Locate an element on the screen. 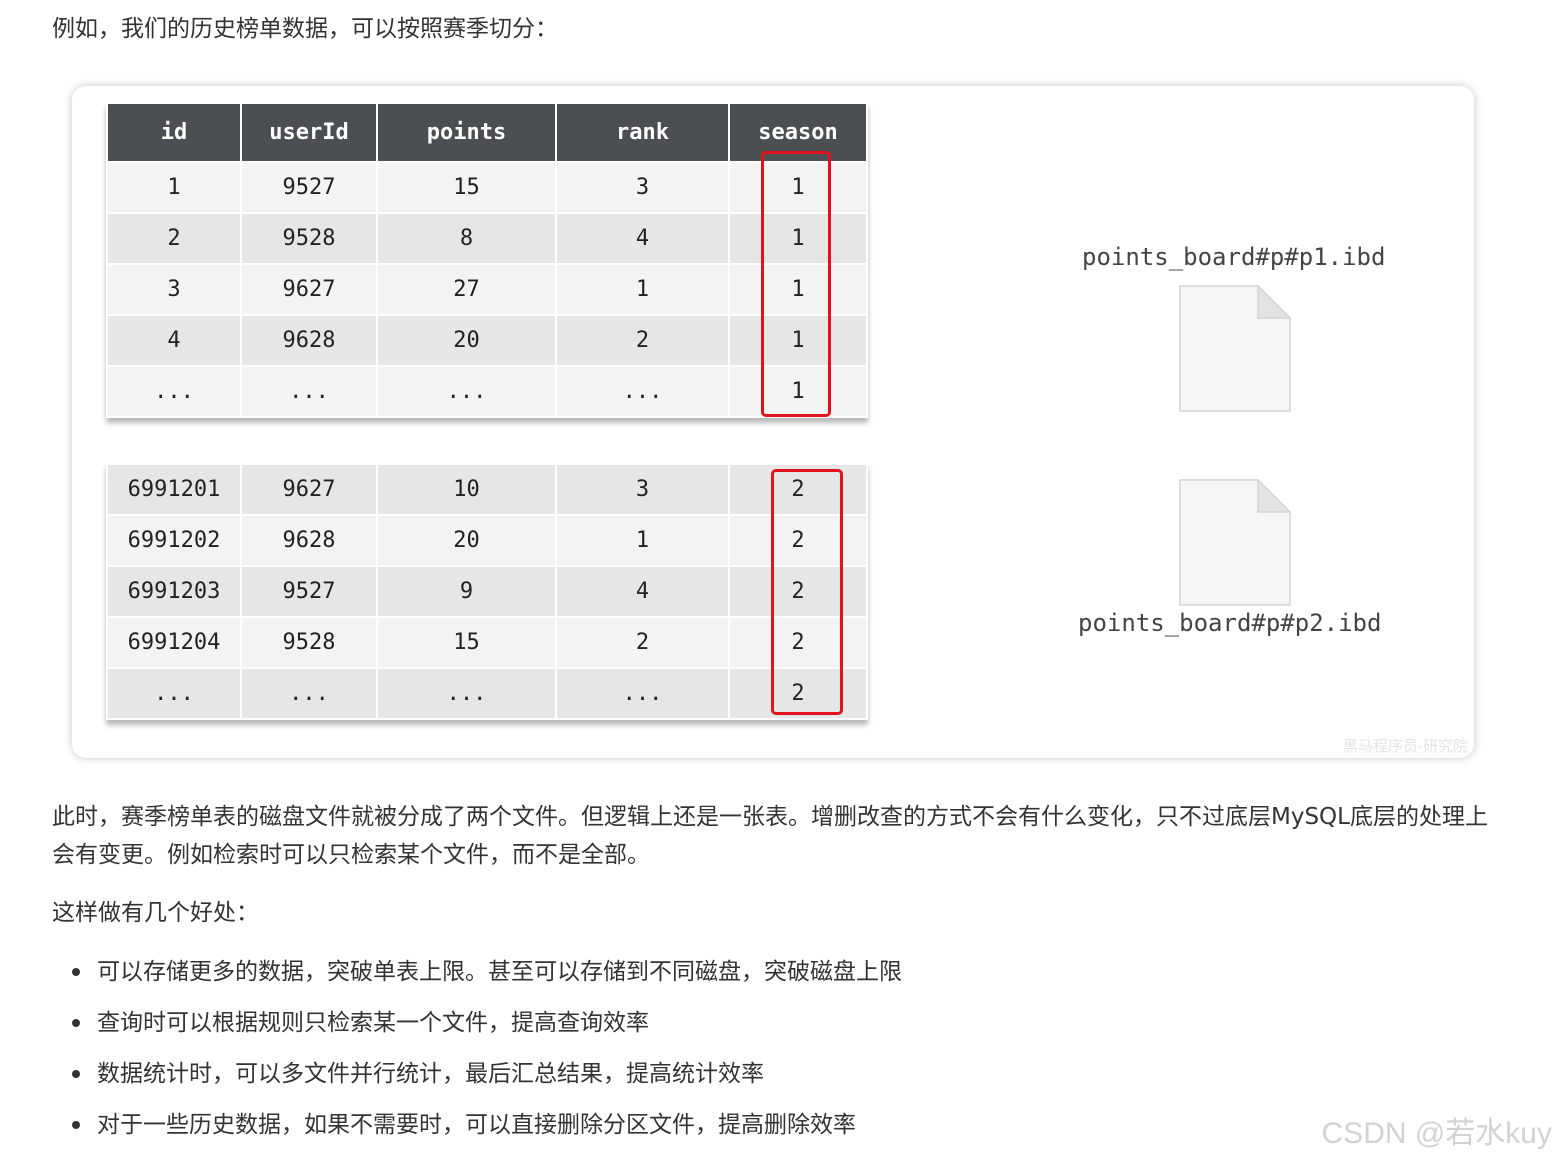  figure-watermark: 黑马程序员-研究院 is located at coordinates (1405, 746).